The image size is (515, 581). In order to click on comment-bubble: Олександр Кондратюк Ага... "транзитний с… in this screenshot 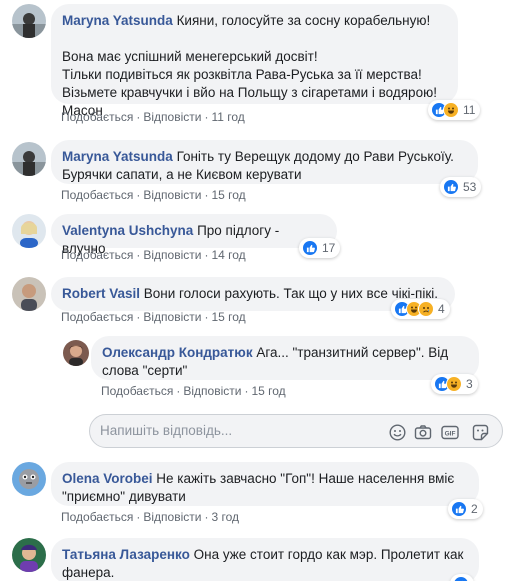, I will do `click(285, 358)`.